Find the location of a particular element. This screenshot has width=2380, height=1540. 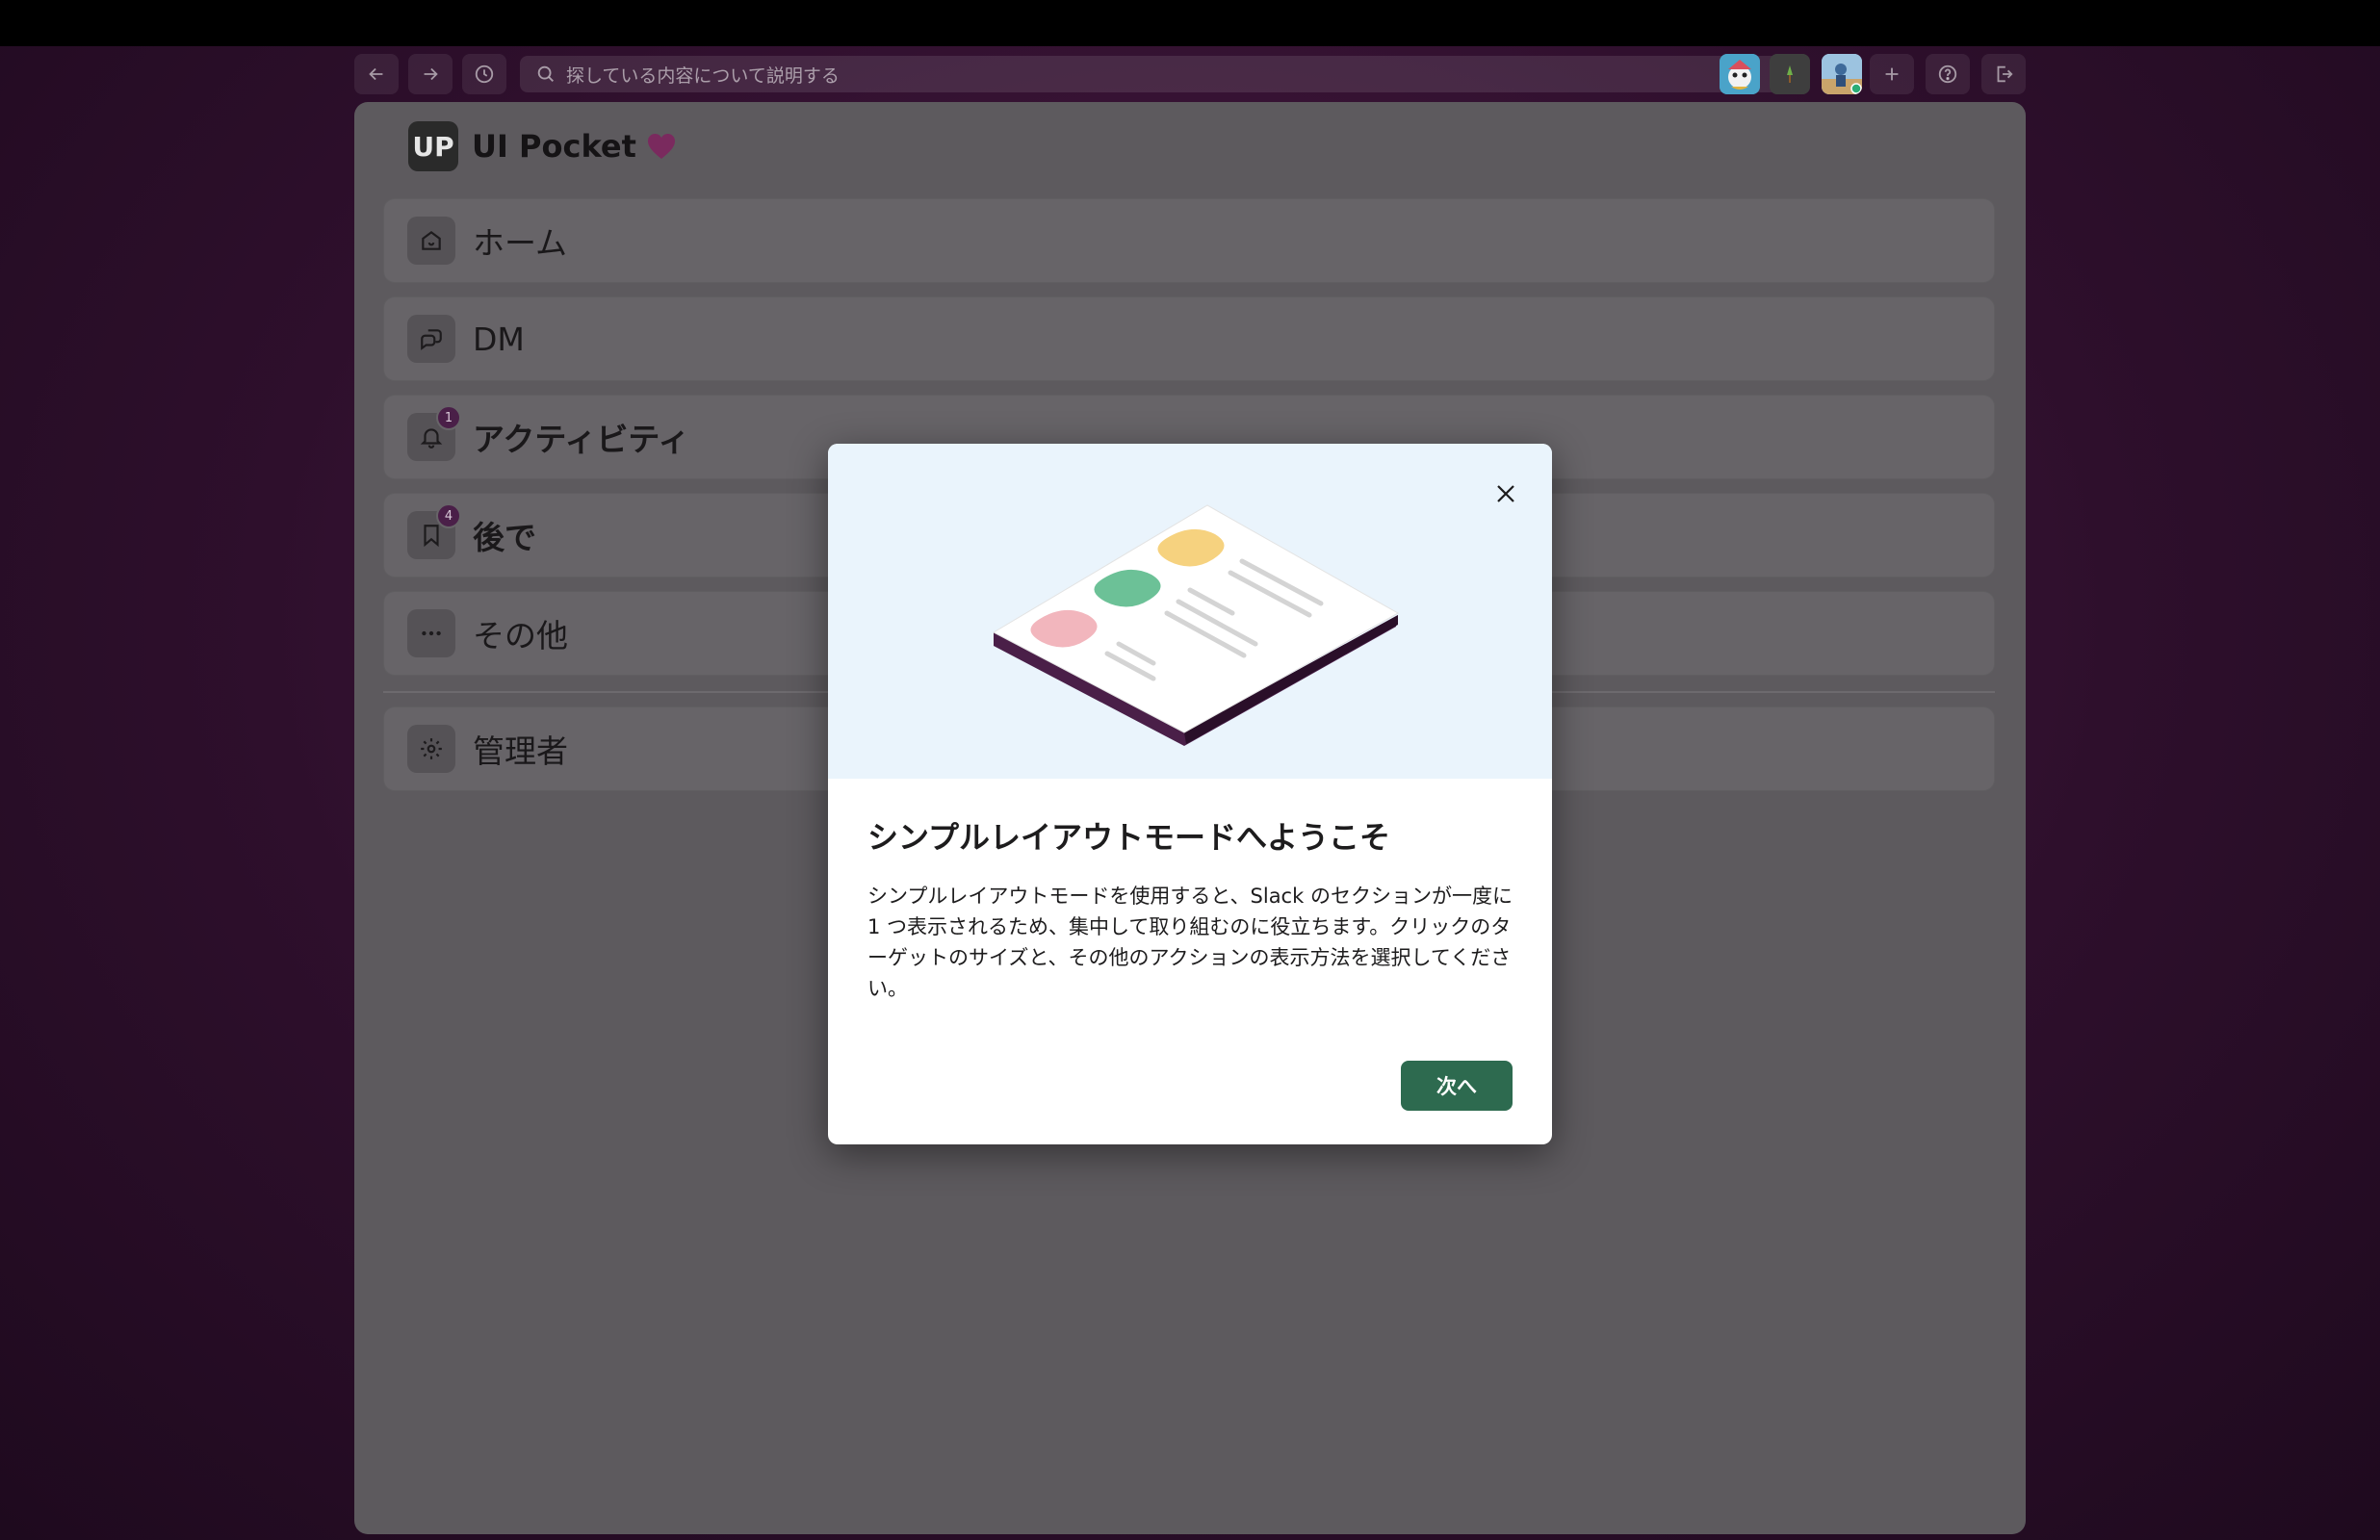

bell-icon: 1 is located at coordinates (434, 433).